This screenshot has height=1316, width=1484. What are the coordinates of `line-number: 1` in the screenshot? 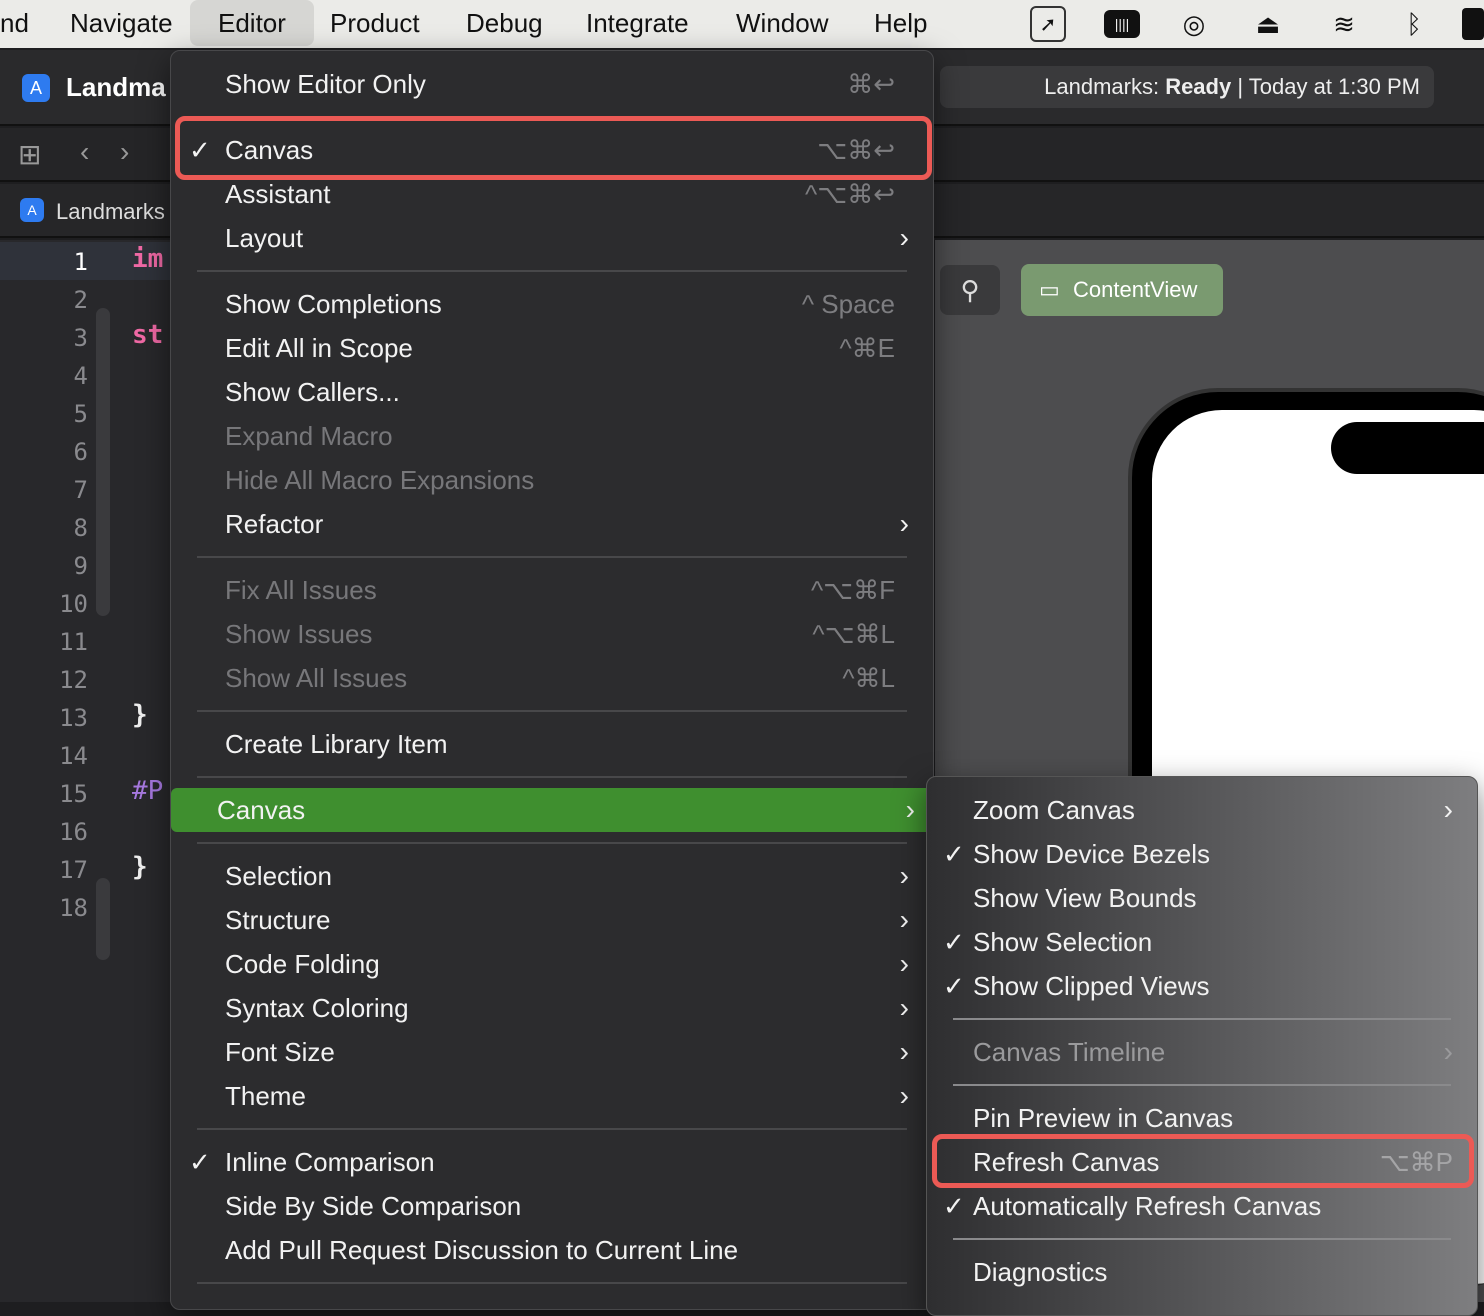 It's located at (80, 262).